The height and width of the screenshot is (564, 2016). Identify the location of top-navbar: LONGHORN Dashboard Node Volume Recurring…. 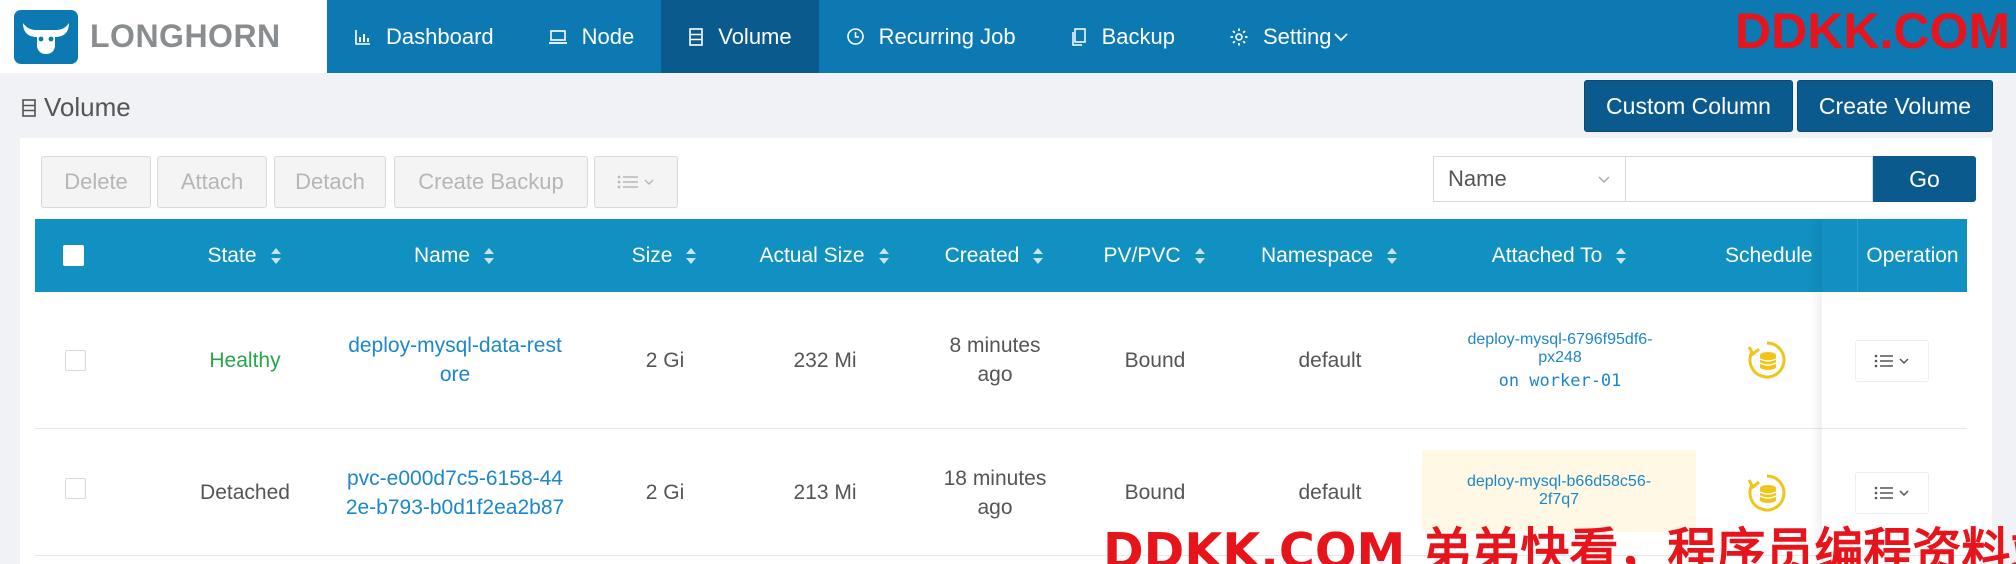
(1008, 36).